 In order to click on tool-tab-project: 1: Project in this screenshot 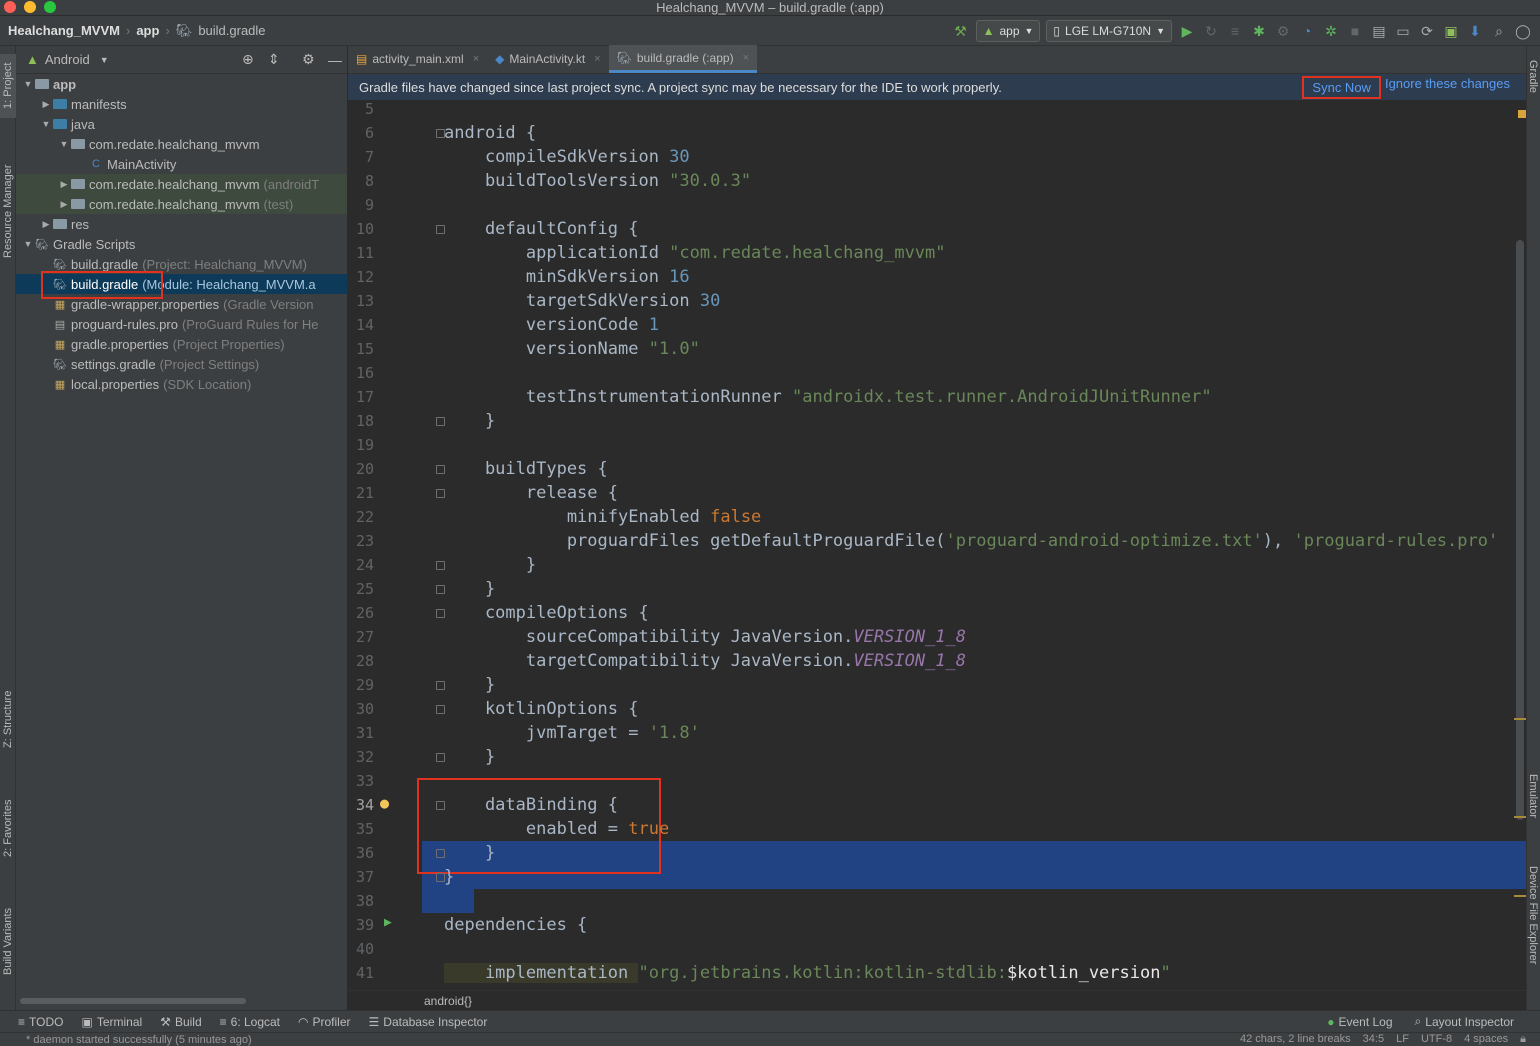, I will do `click(8, 86)`.